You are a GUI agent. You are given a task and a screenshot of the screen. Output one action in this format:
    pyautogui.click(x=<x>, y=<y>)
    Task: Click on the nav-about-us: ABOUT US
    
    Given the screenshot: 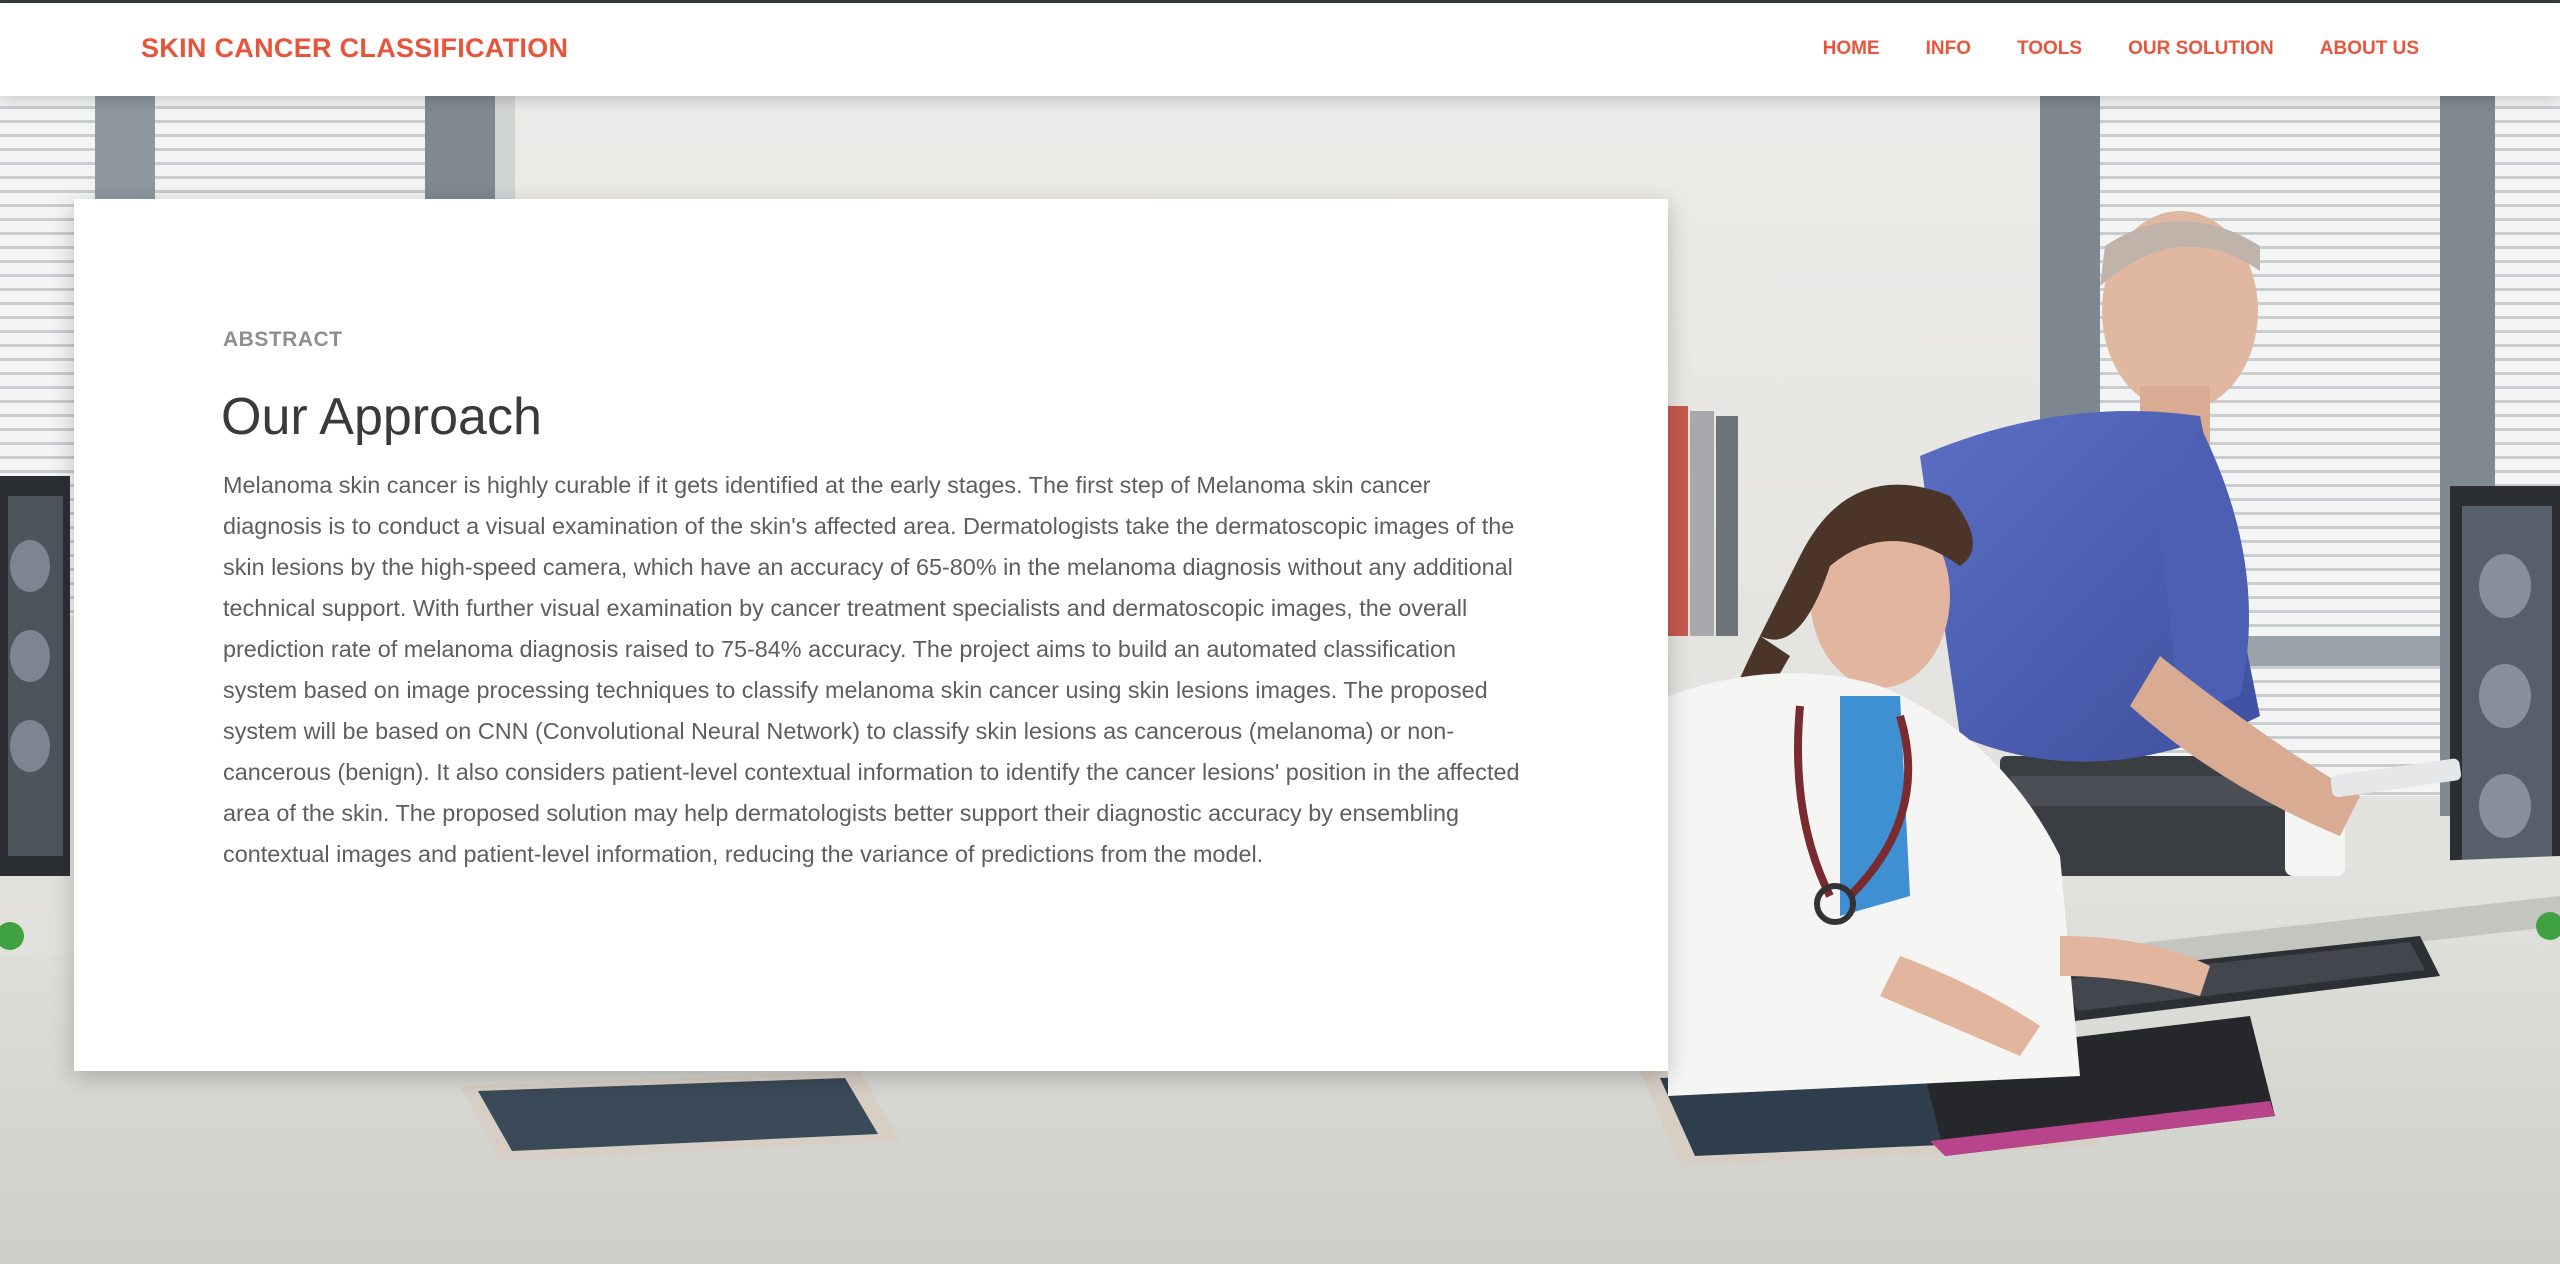 What is the action you would take?
    pyautogui.click(x=2358, y=49)
    